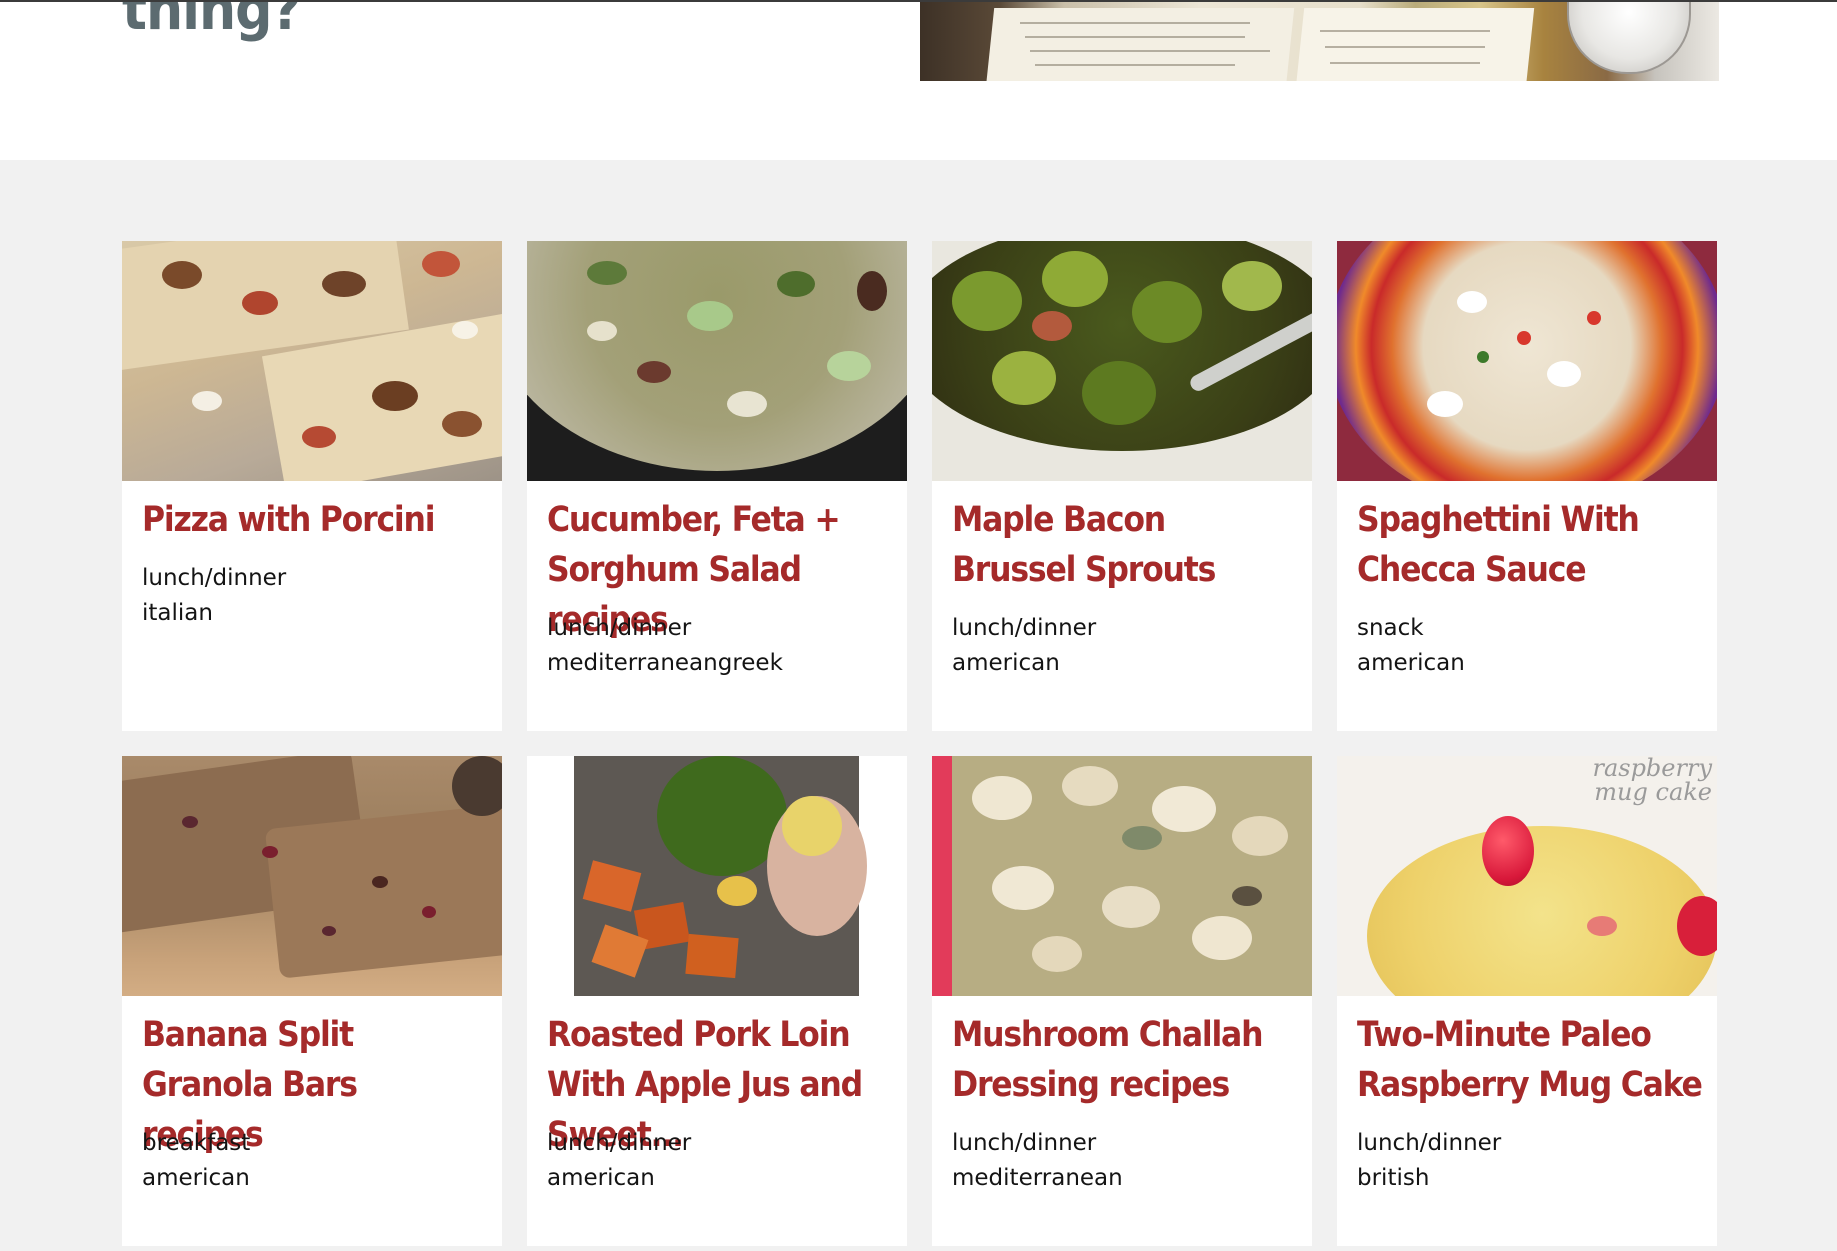 The width and height of the screenshot is (1837, 1251). I want to click on recipe-cuisine: italian, so click(177, 613).